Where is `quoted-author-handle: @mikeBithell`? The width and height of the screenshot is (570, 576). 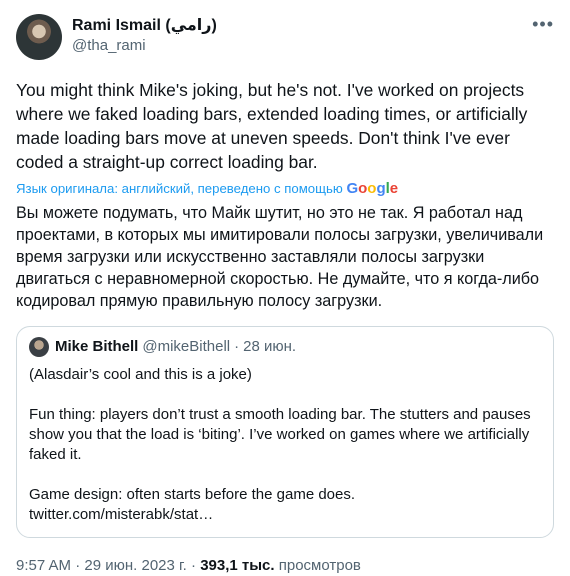
quoted-author-handle: @mikeBithell is located at coordinates (186, 346).